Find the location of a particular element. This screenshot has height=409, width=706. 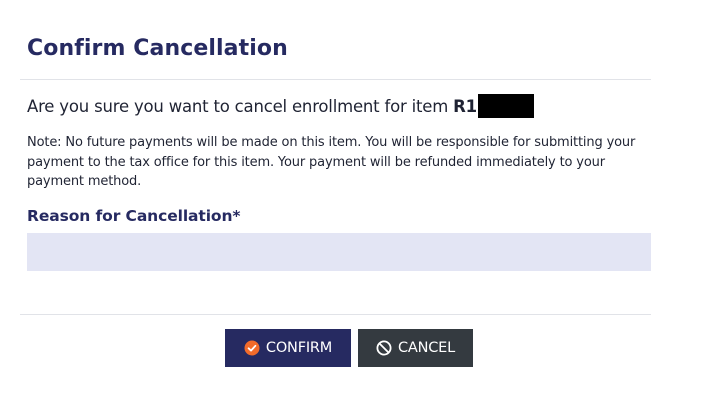

confirm-button: CONFIRM is located at coordinates (288, 348).